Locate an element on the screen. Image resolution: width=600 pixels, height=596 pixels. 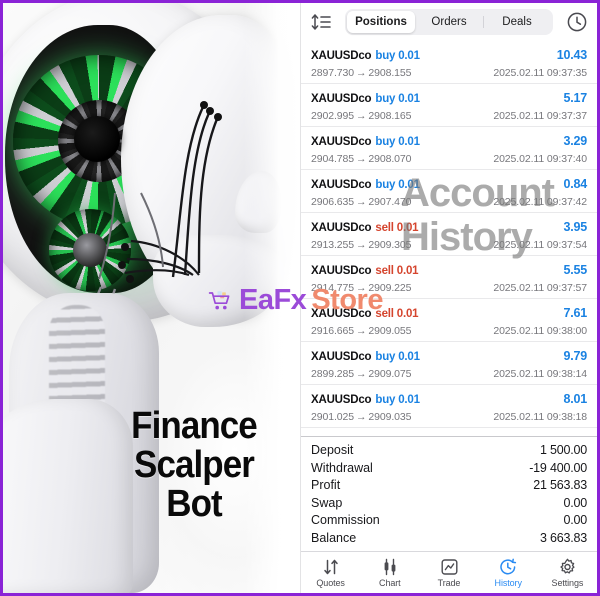
position-prices: 2901.025 → 2909.035 is located at coordinates (361, 417).